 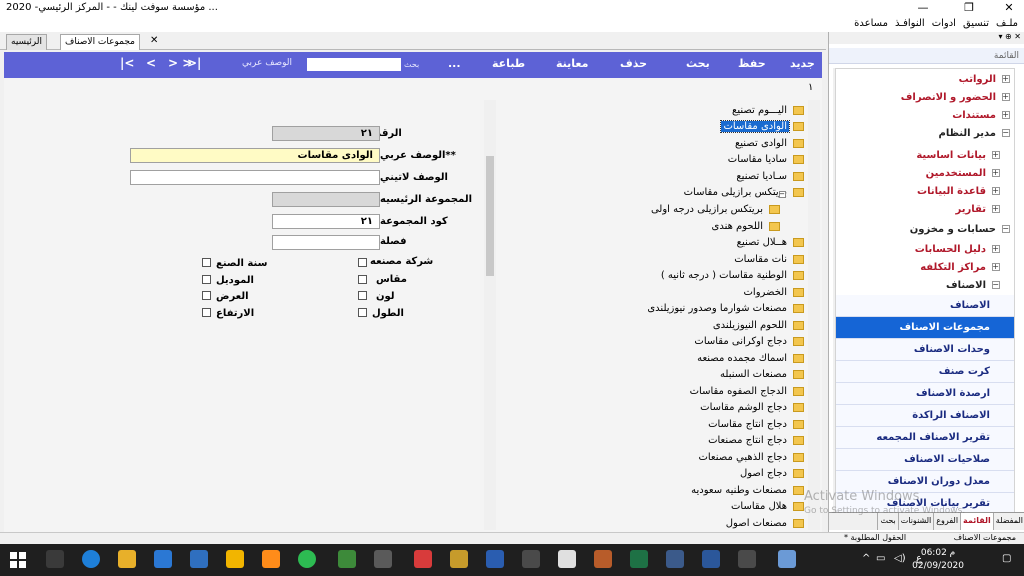 What do you see at coordinates (768, 259) in the screenshot?
I see `tree-item: نات مقاسات` at bounding box center [768, 259].